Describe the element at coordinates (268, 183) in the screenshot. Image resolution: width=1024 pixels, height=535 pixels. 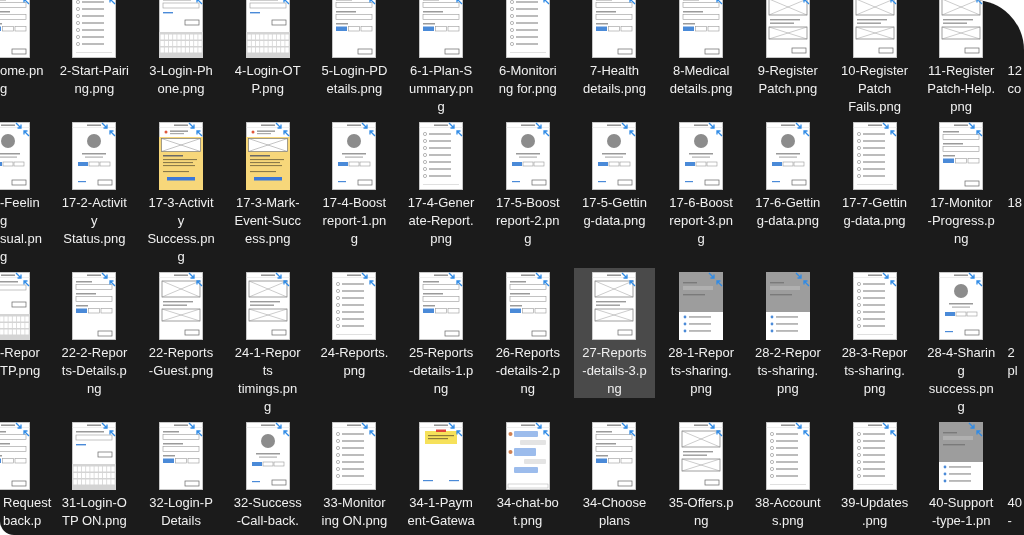
I see `file-item: 17-3-Mark- Event-Succ ess.png` at that location.